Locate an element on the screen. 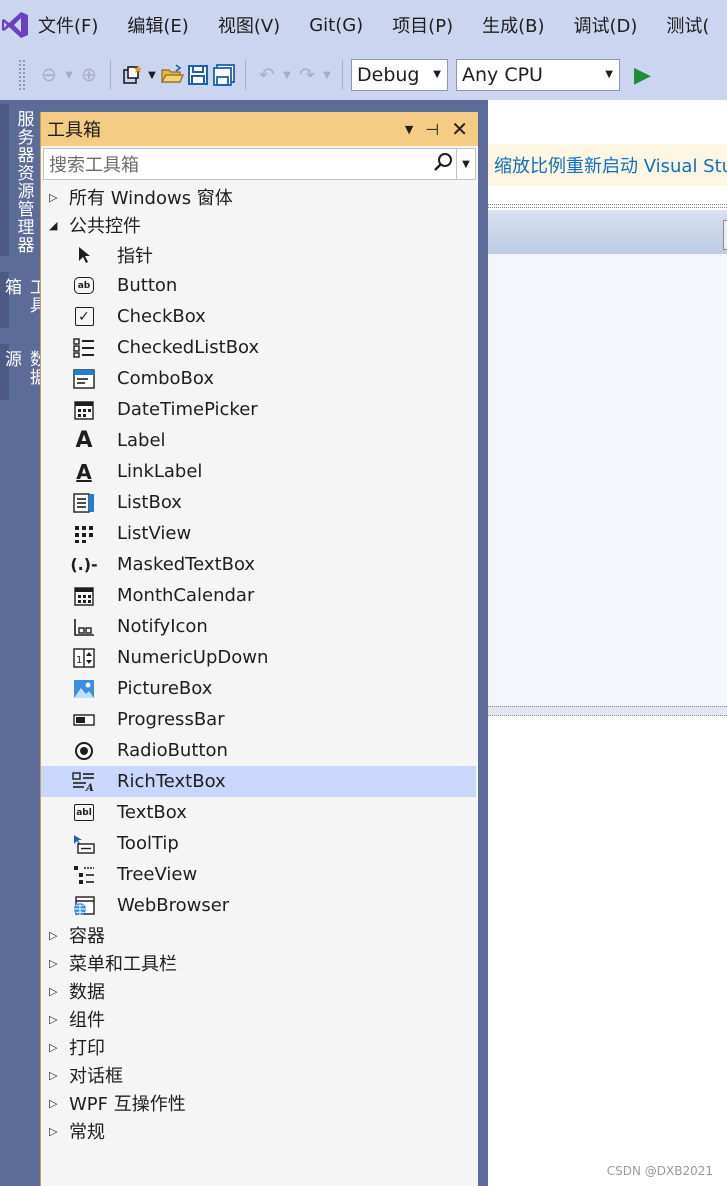 The width and height of the screenshot is (727, 1186). save-all-icon is located at coordinates (224, 75).